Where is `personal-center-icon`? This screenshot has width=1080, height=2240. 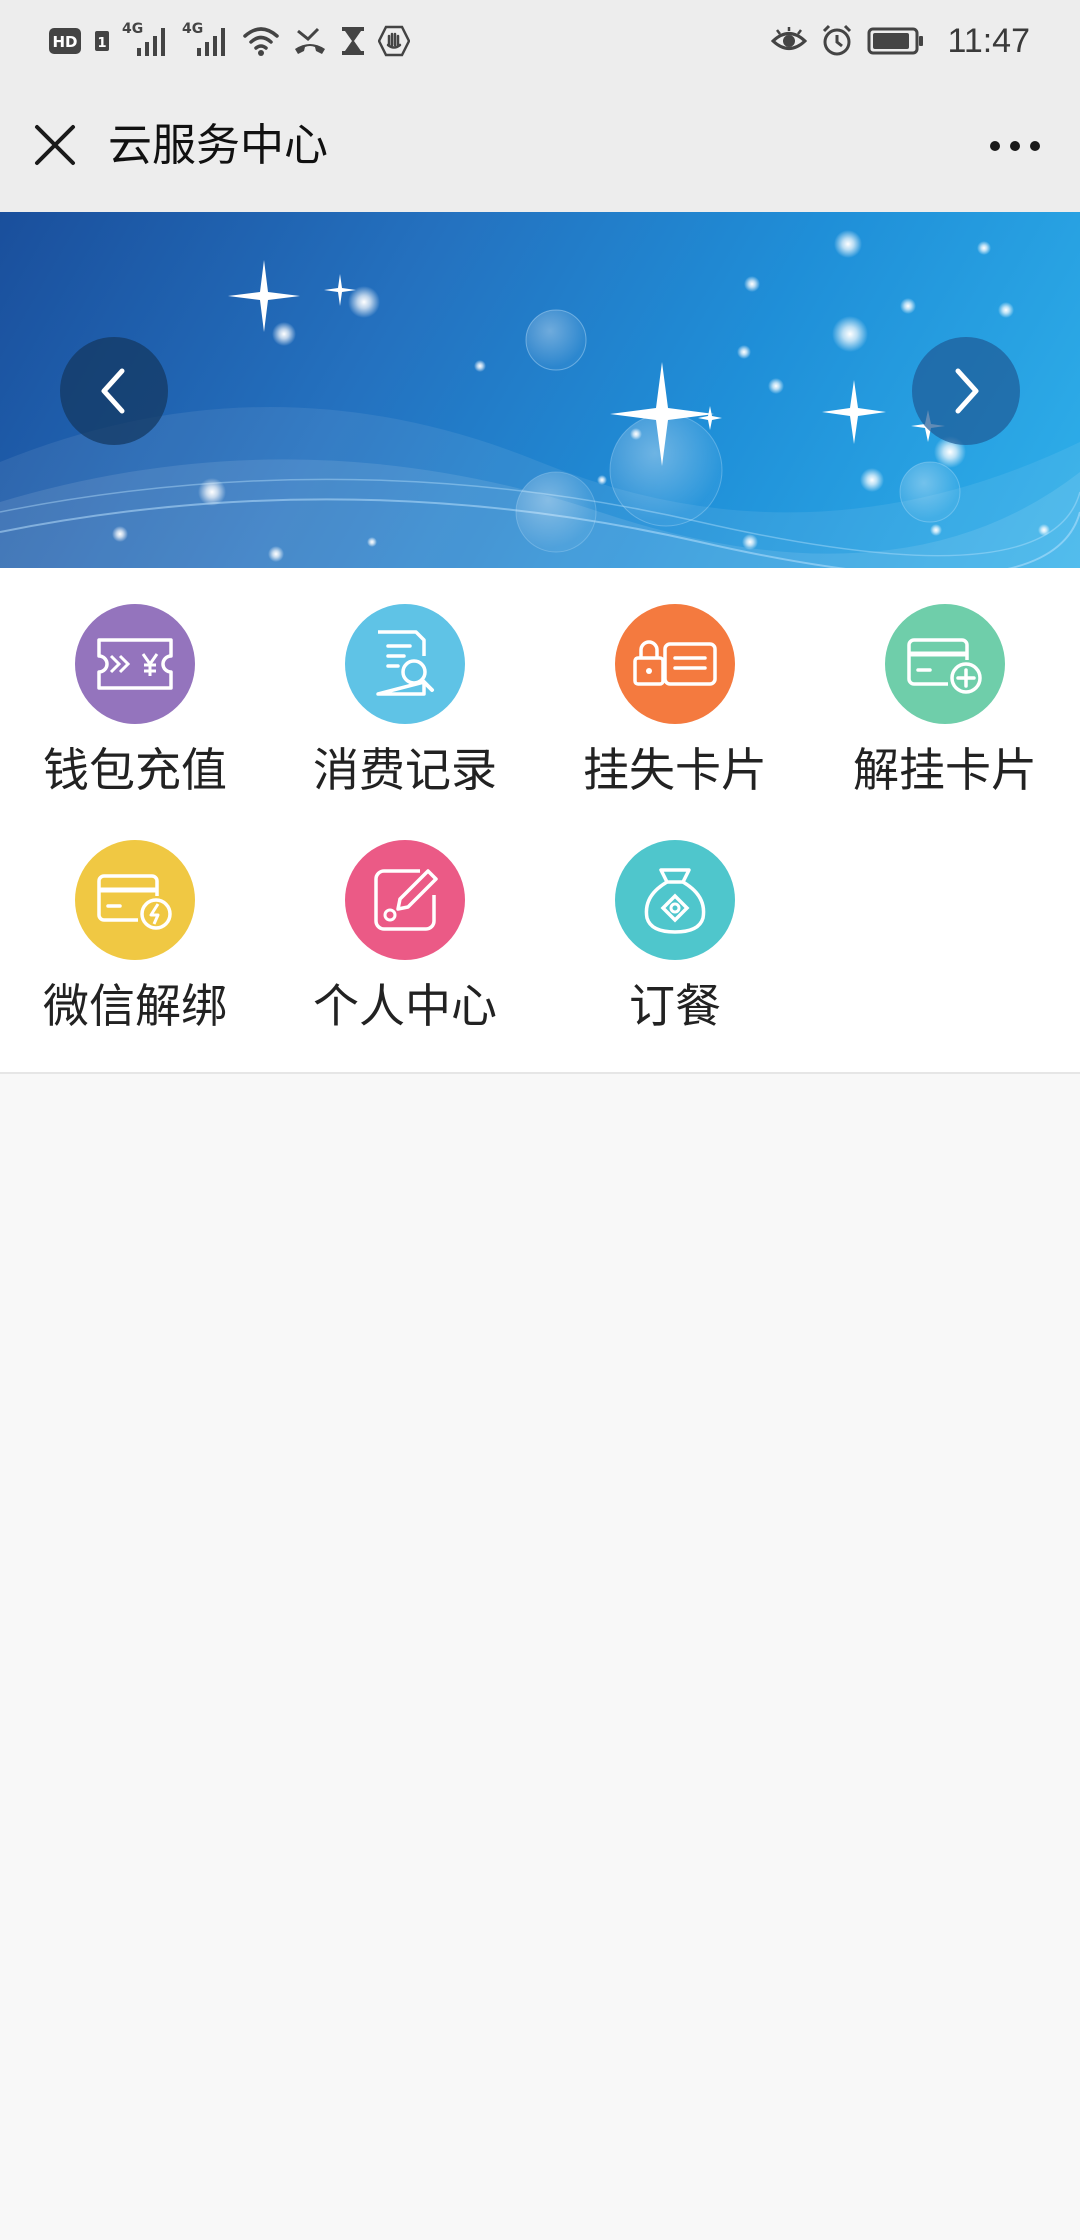 personal-center-icon is located at coordinates (405, 900).